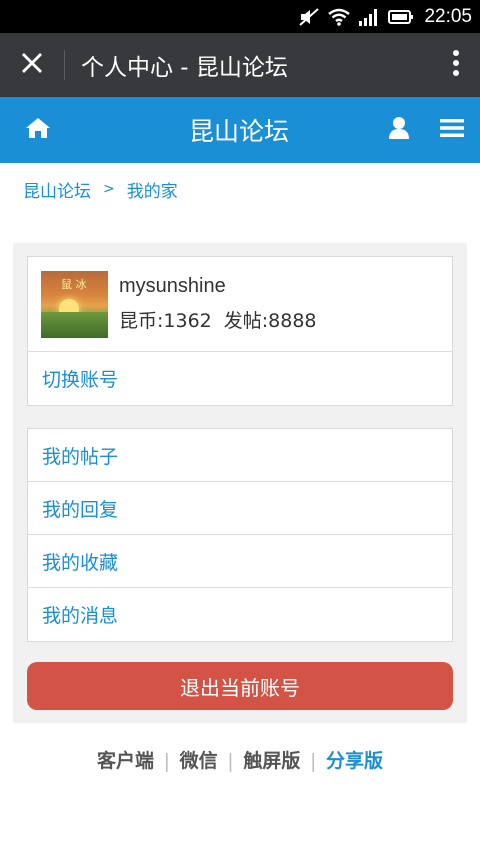 The width and height of the screenshot is (480, 854). I want to click on user-icon, so click(399, 130).